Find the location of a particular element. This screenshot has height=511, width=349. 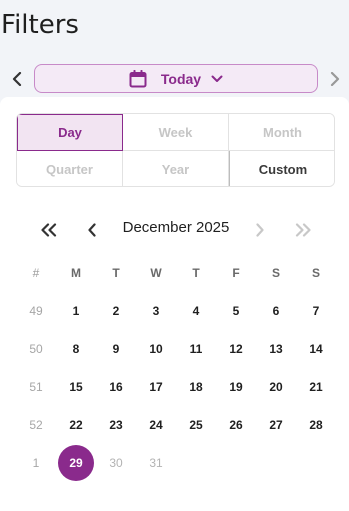

day-cell: 23 is located at coordinates (116, 425).